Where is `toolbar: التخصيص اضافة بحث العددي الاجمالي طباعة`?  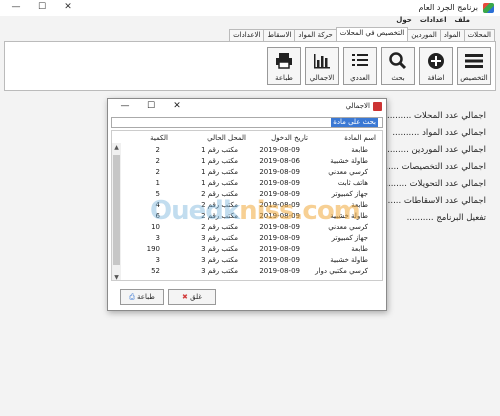
toolbar: التخصيص اضافة بحث العددي الاجمالي طباعة is located at coordinates (250, 66).